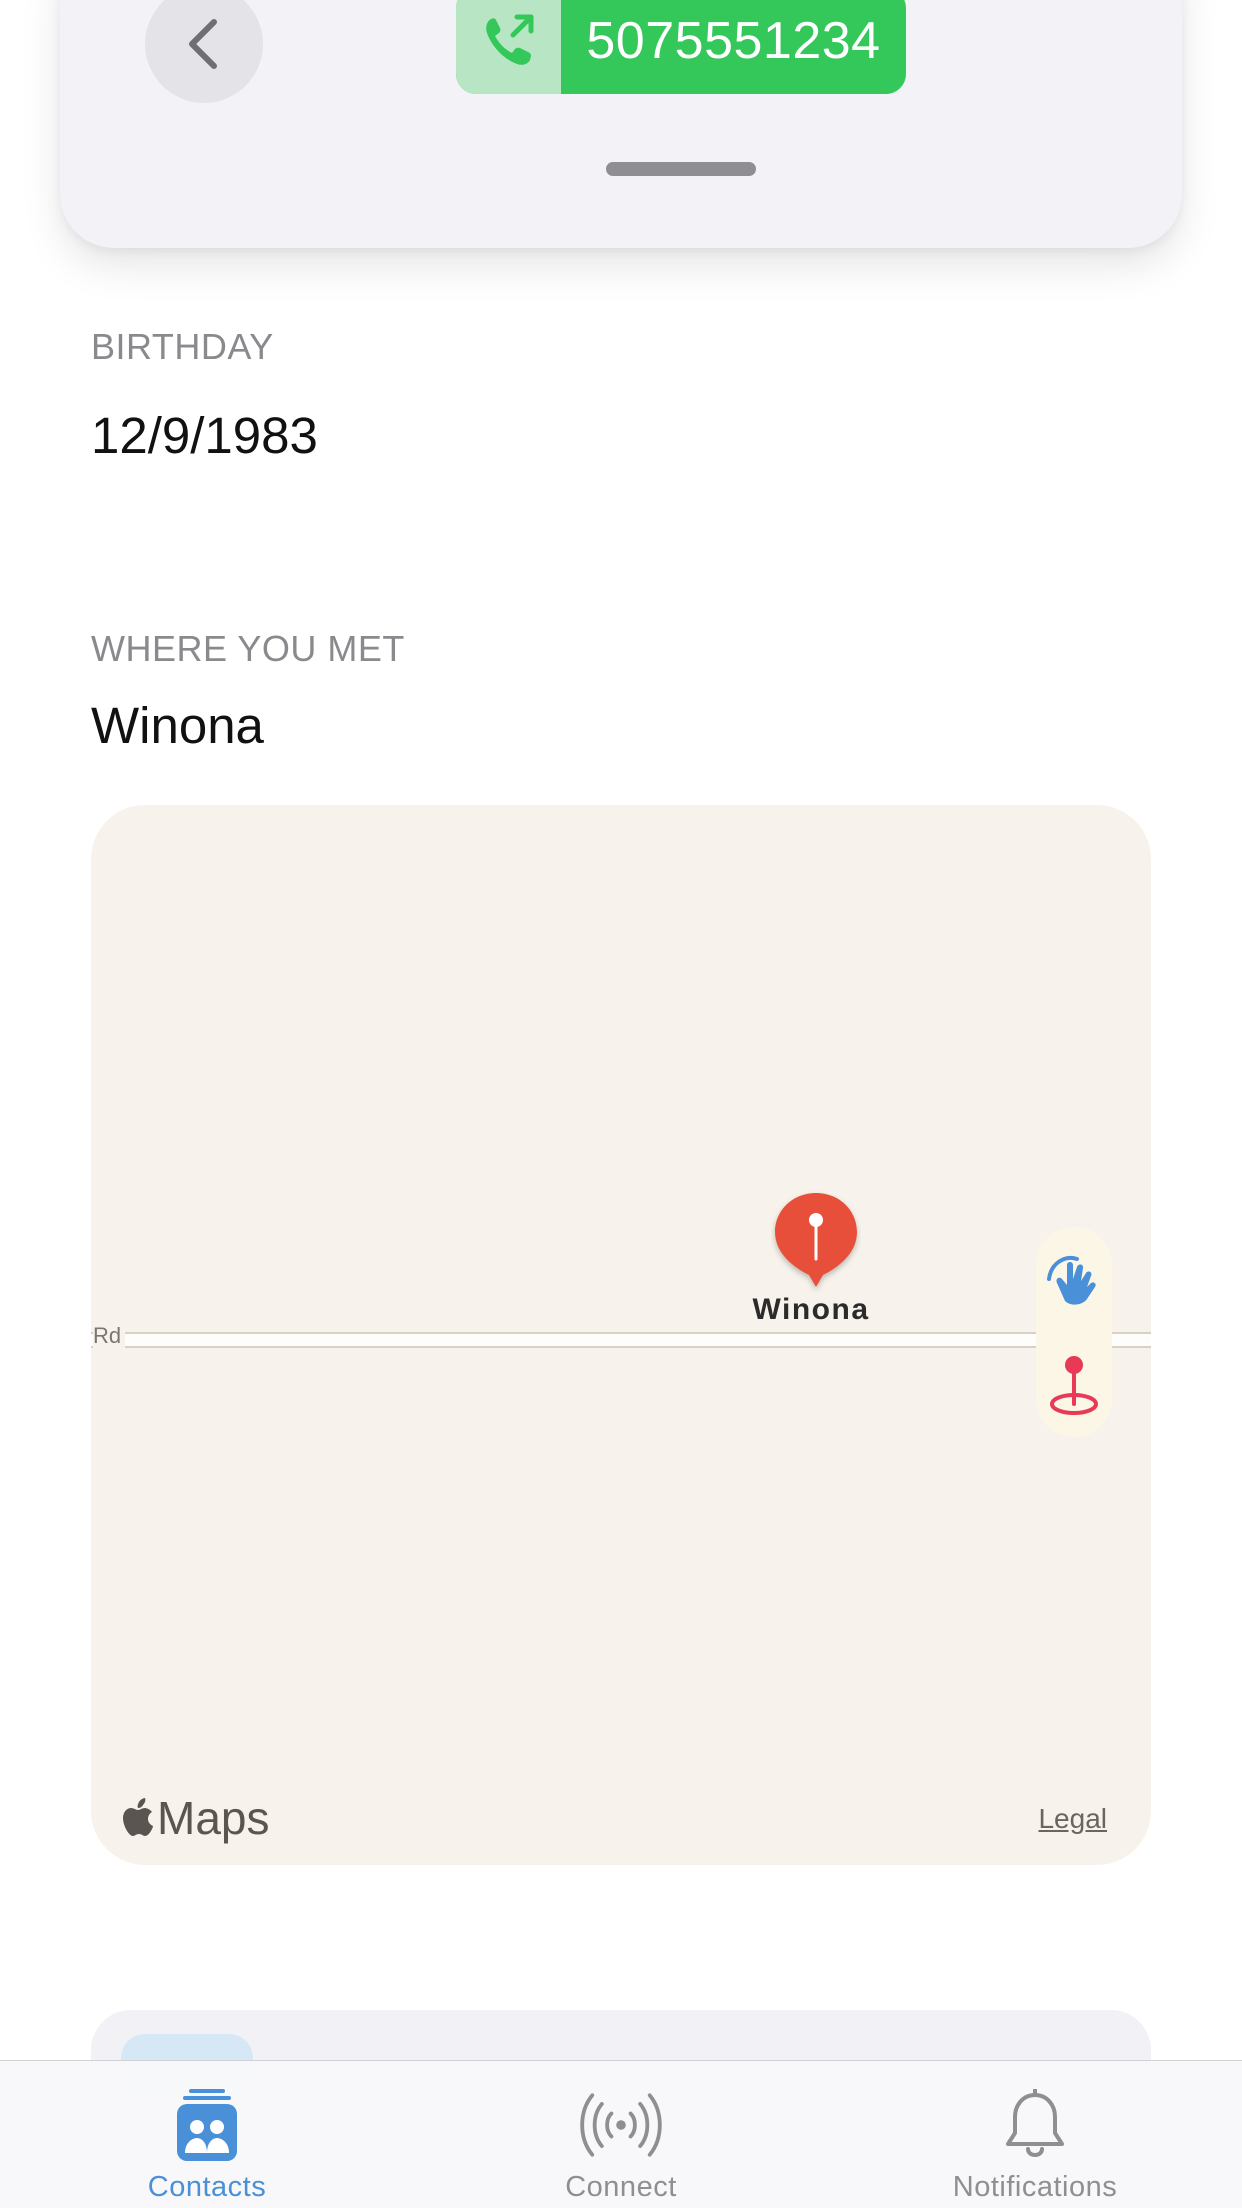 The image size is (1242, 2208). I want to click on map-pin-icon, so click(816, 1242).